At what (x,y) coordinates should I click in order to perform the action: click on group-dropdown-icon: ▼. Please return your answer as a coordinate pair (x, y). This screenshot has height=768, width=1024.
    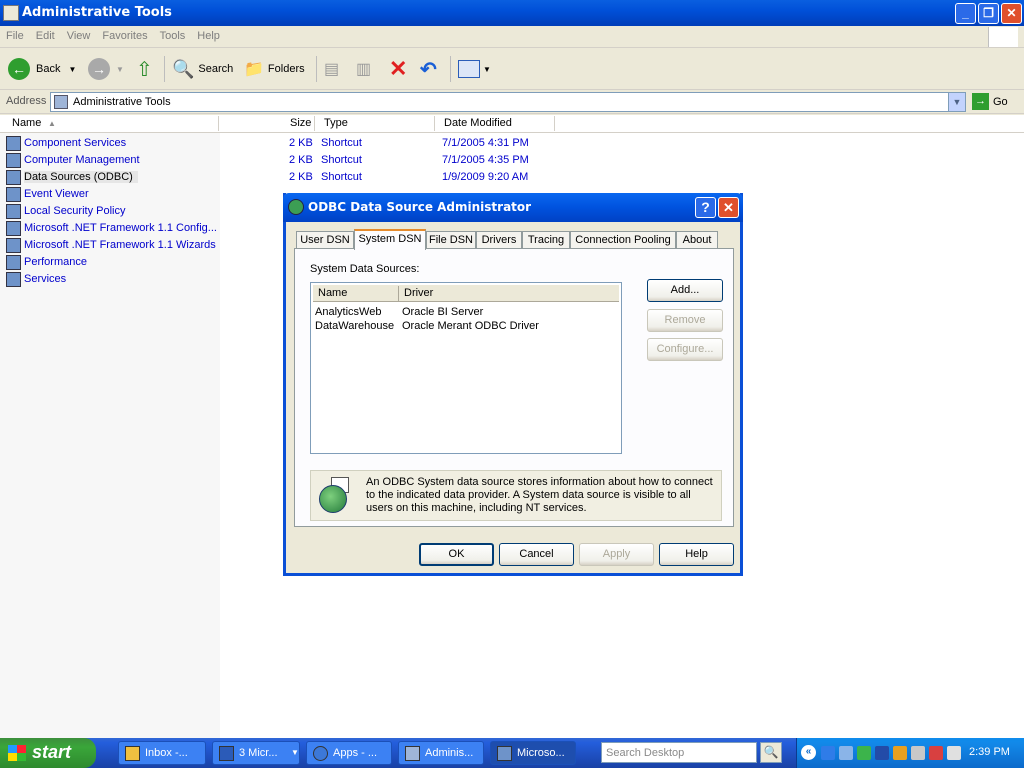
    Looking at the image, I should click on (295, 752).